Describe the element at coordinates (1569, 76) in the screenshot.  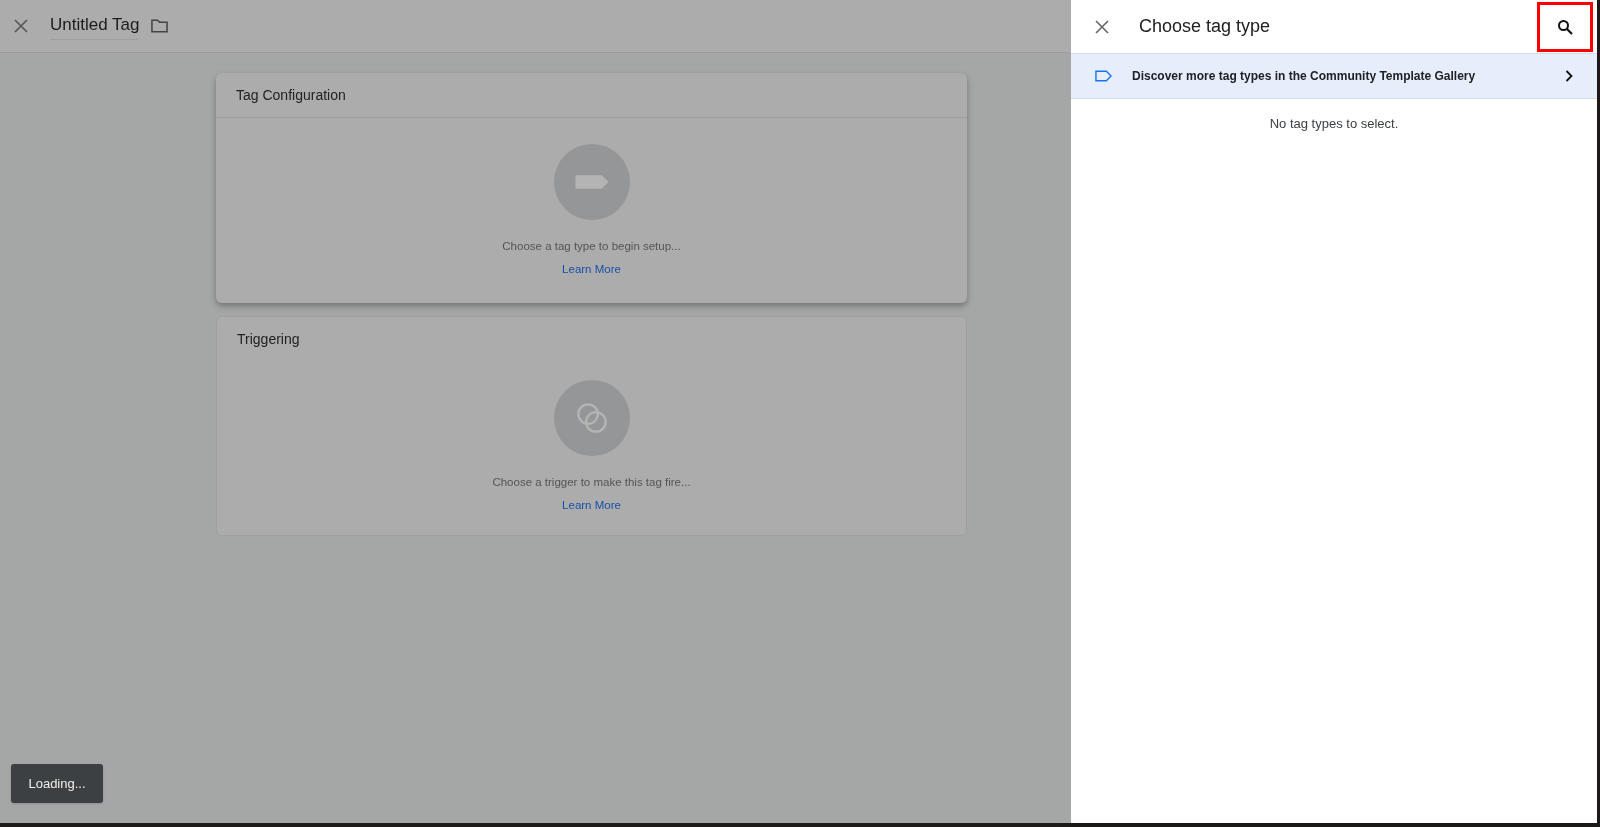
I see `chevron-right-icon` at that location.